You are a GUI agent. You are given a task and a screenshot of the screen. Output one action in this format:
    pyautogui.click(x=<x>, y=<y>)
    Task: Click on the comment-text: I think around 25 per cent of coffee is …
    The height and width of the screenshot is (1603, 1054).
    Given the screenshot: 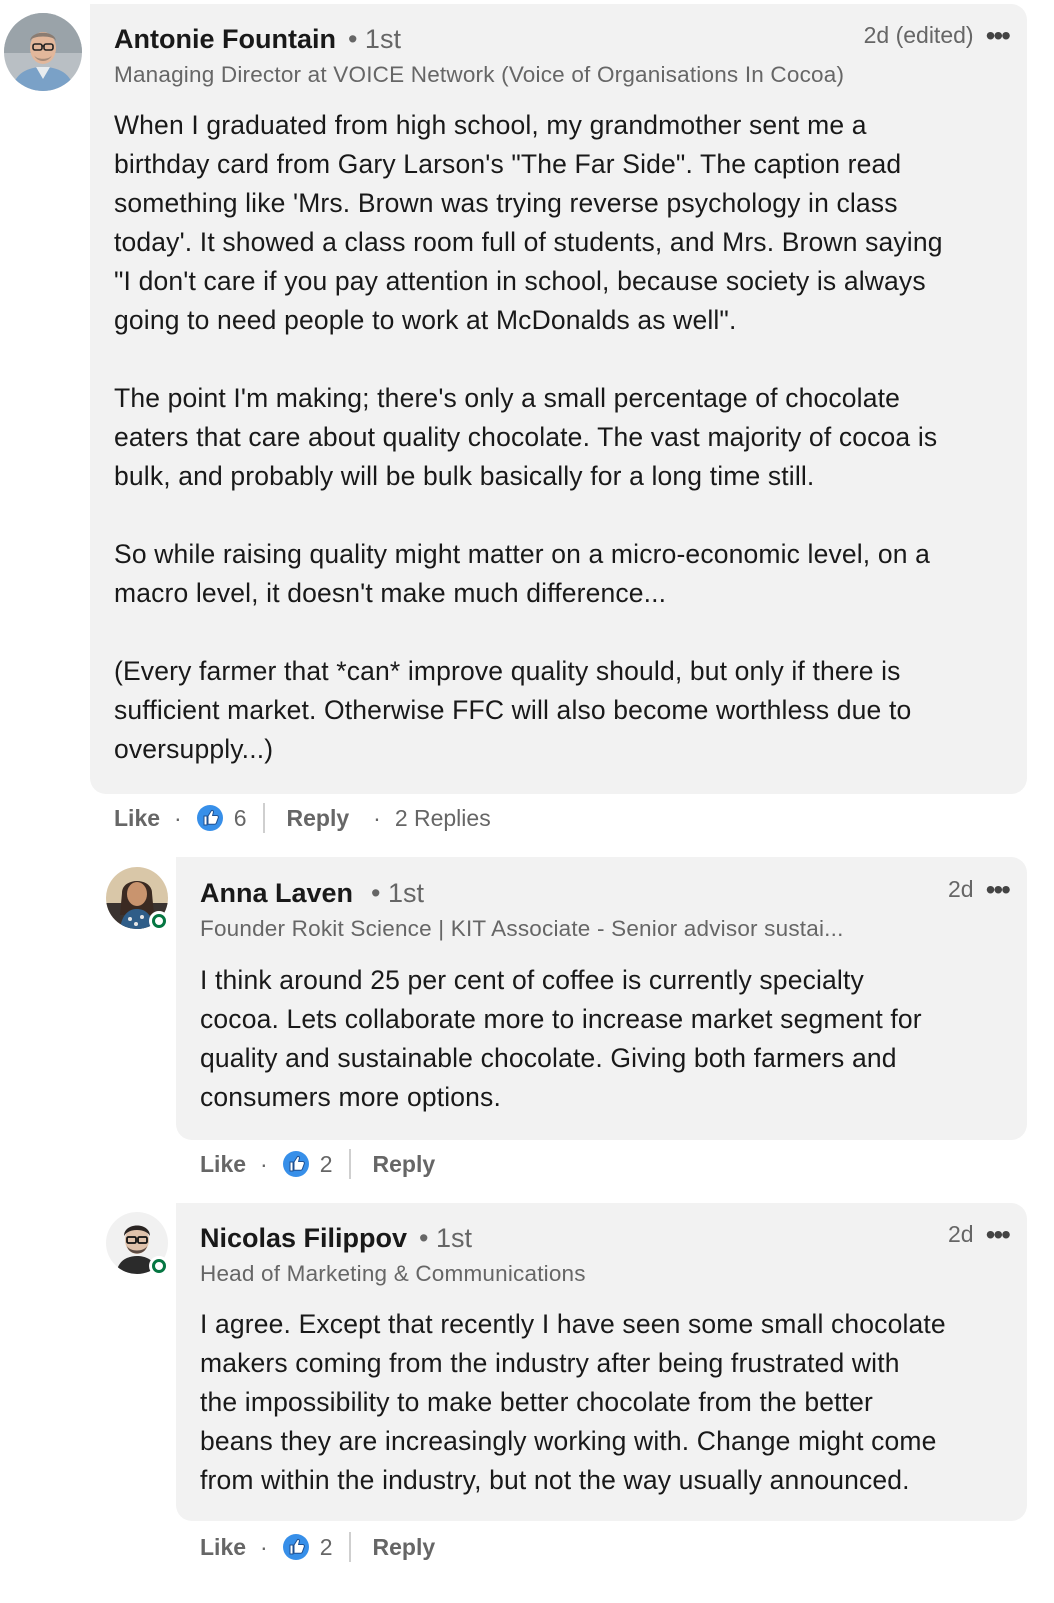 What is the action you would take?
    pyautogui.click(x=561, y=1038)
    